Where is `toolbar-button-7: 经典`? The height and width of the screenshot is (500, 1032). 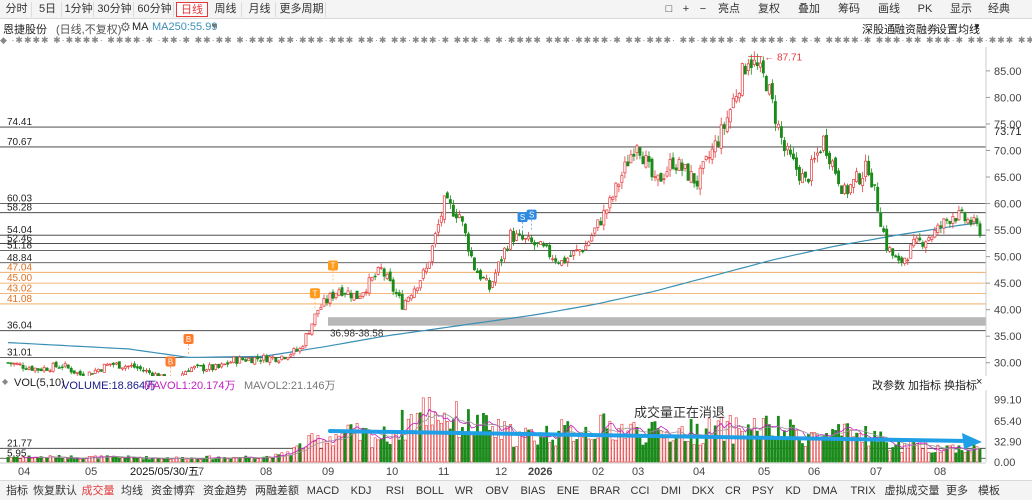 toolbar-button-7: 经典 is located at coordinates (999, 9).